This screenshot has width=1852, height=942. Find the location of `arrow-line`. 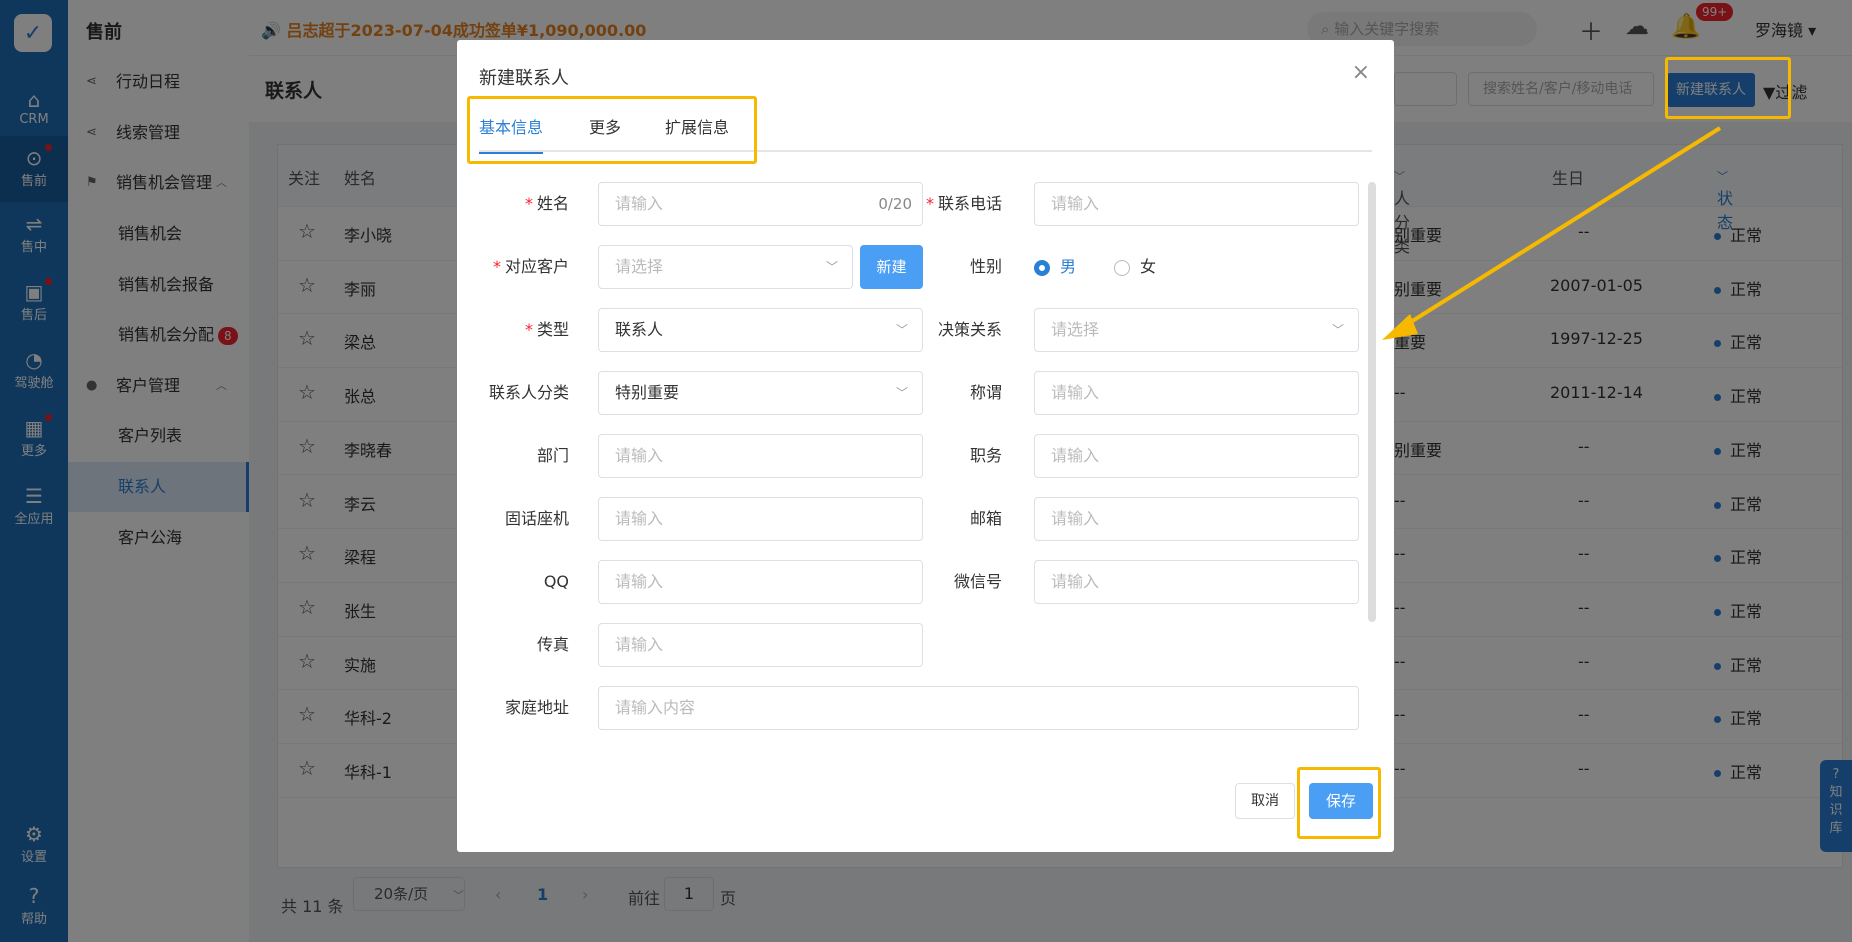

arrow-line is located at coordinates (1559, 229).